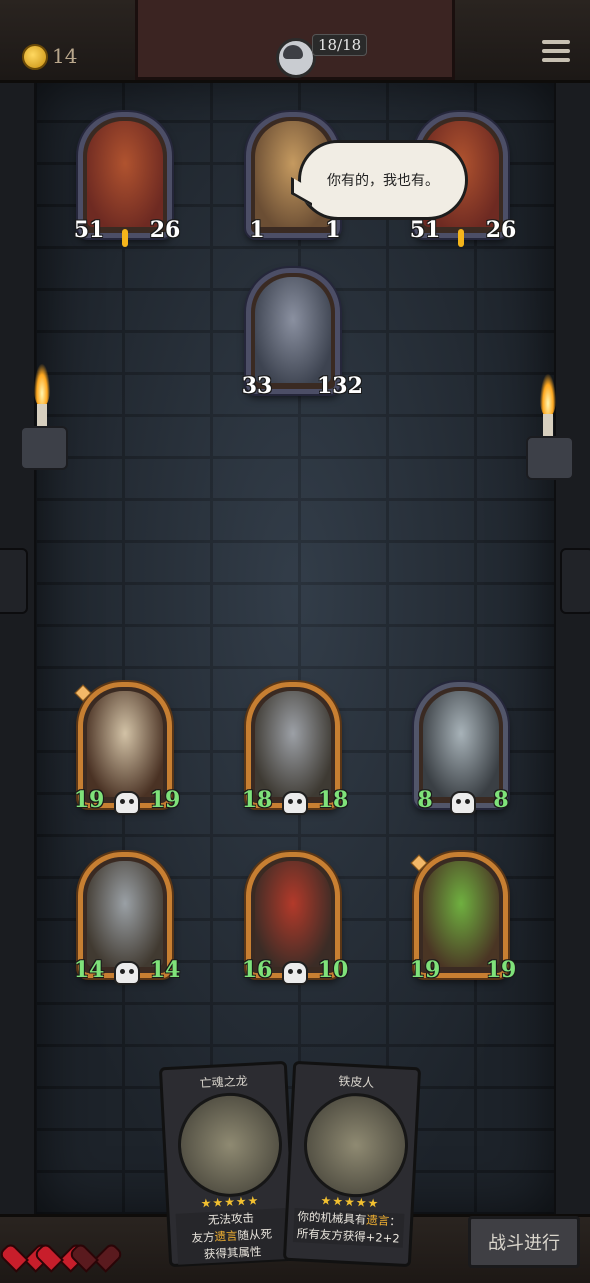  What do you see at coordinates (333, 800) in the screenshot?
I see `health-value: 18` at bounding box center [333, 800].